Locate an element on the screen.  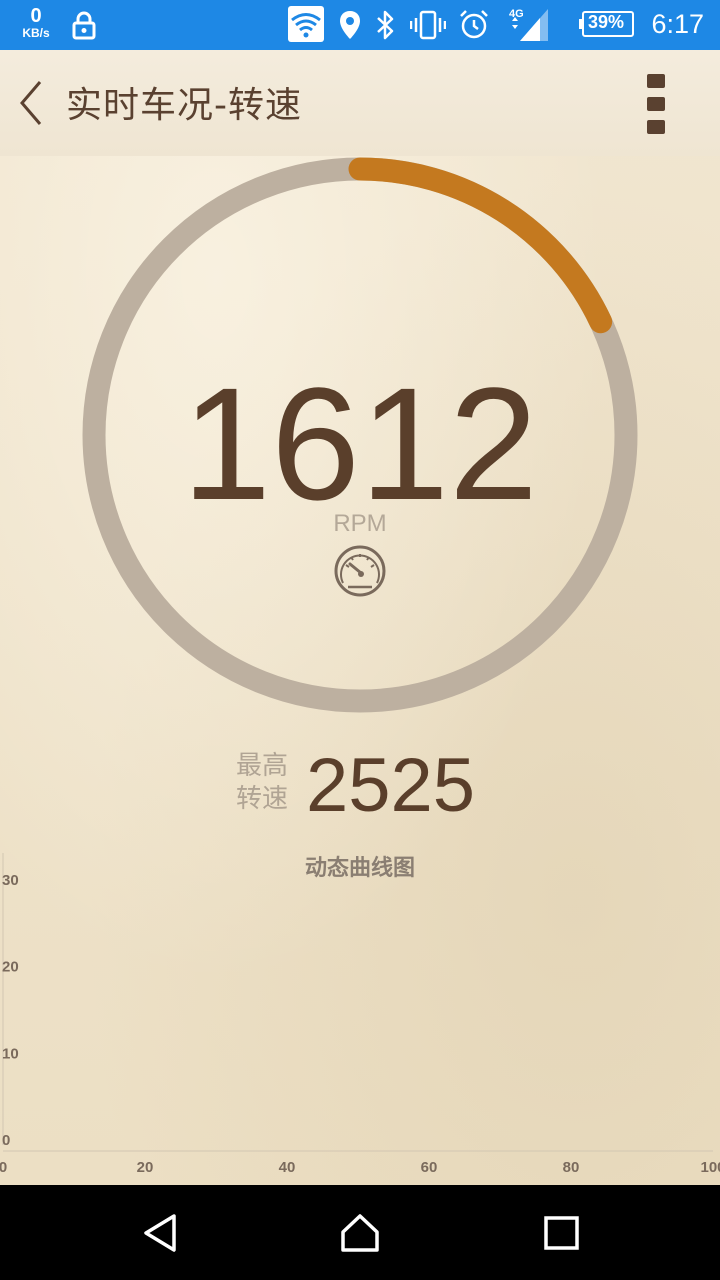
back-button is located at coordinates (34, 103).